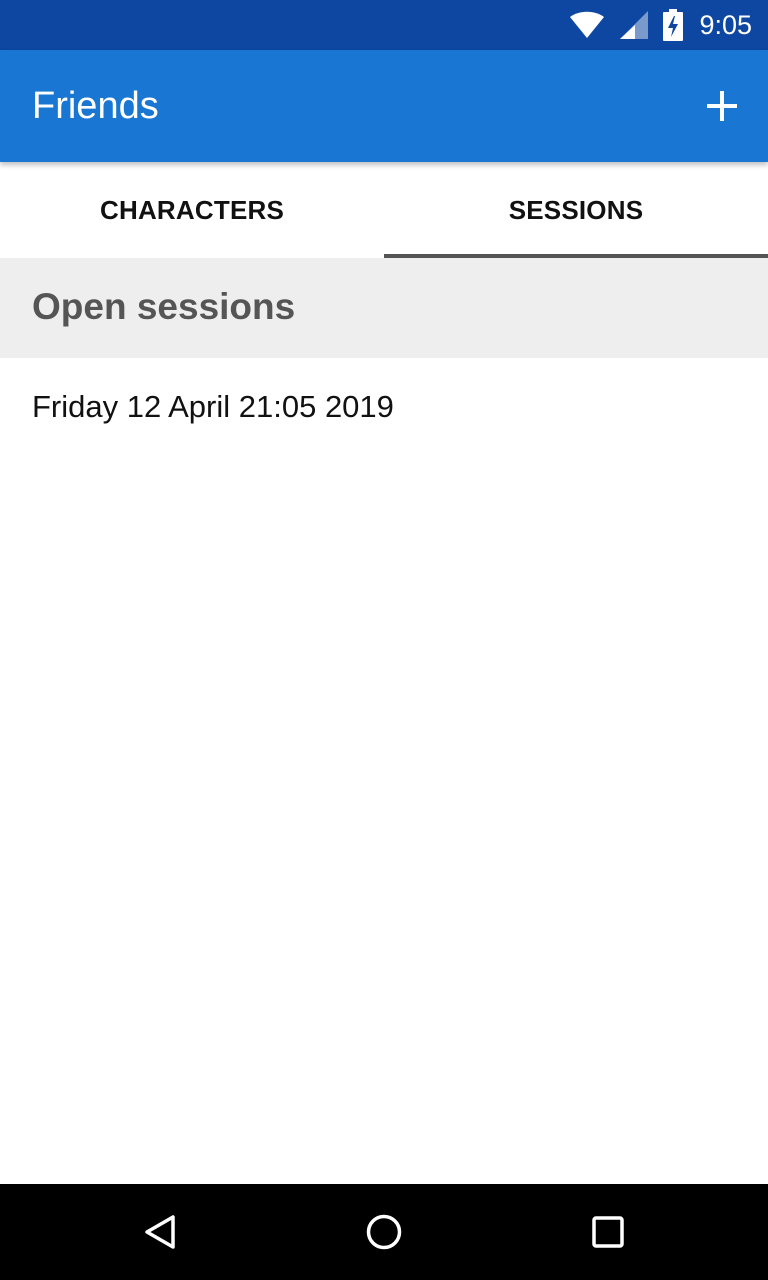 The width and height of the screenshot is (768, 1280). I want to click on tab-sessions-label: SESSIONS, so click(576, 209).